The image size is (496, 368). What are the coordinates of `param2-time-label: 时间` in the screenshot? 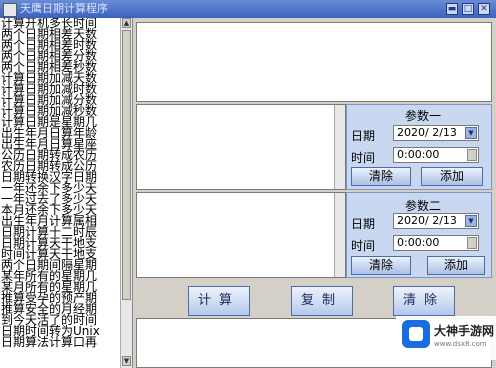 It's located at (363, 246).